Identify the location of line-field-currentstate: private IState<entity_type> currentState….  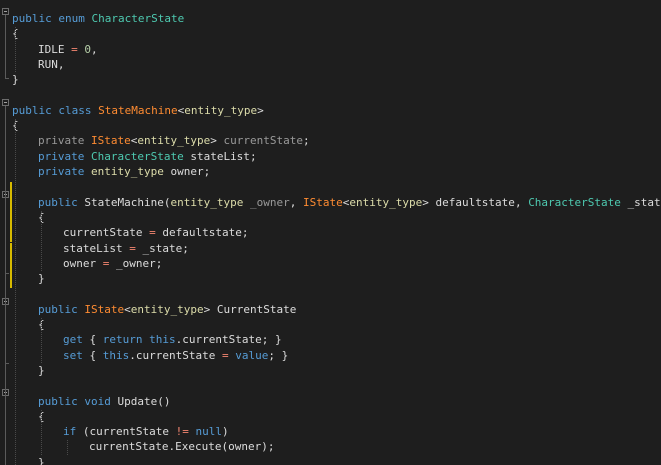
(161, 140).